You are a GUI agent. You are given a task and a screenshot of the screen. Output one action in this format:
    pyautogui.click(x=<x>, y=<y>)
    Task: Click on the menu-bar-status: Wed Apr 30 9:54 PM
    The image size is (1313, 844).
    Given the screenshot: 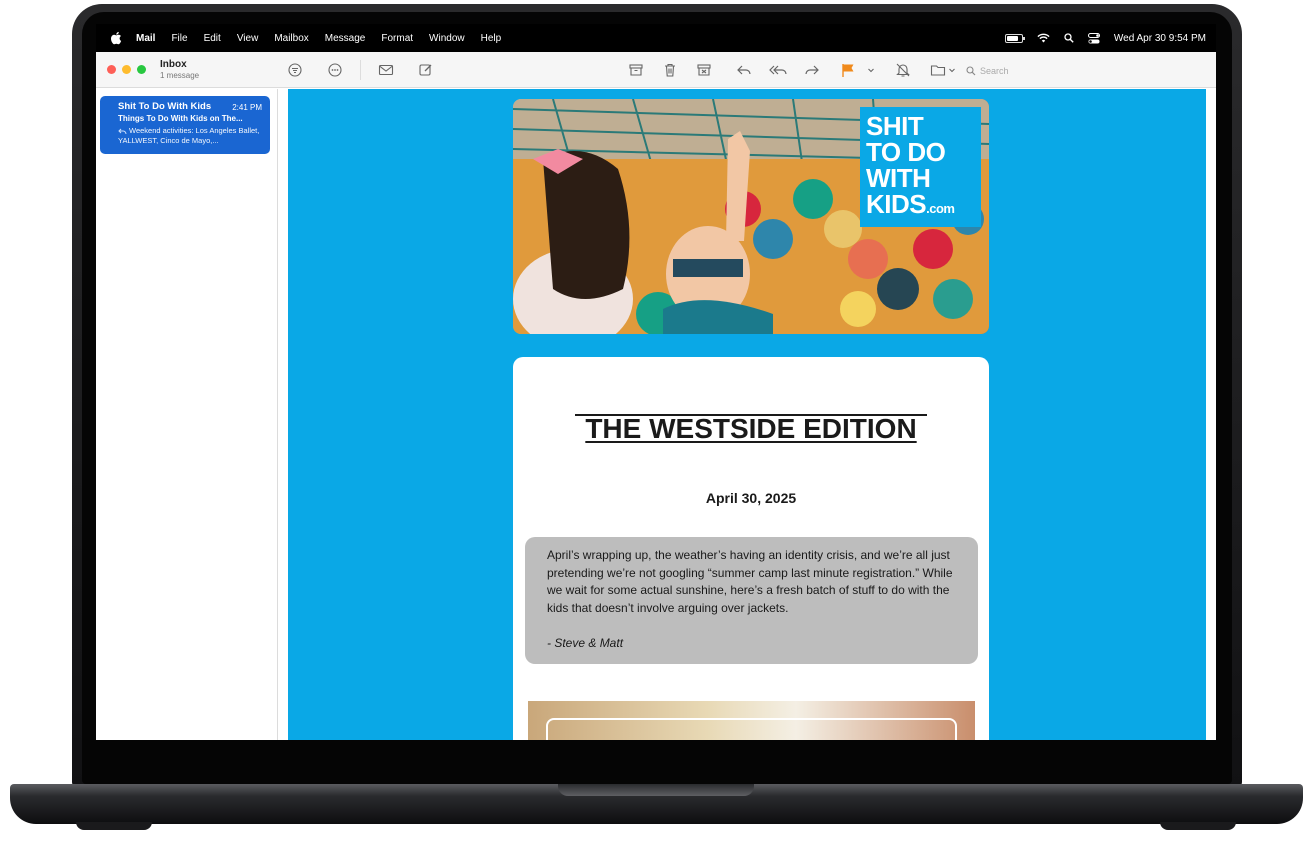 What is the action you would take?
    pyautogui.click(x=1105, y=38)
    